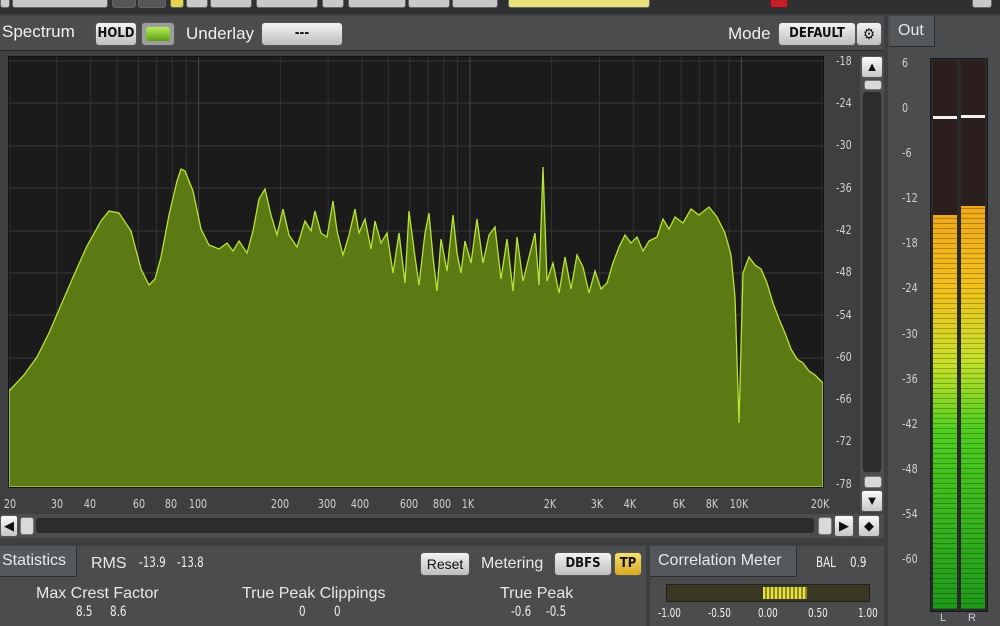 Image resolution: width=1000 pixels, height=626 pixels. What do you see at coordinates (445, 564) in the screenshot?
I see `reset-button: Reset` at bounding box center [445, 564].